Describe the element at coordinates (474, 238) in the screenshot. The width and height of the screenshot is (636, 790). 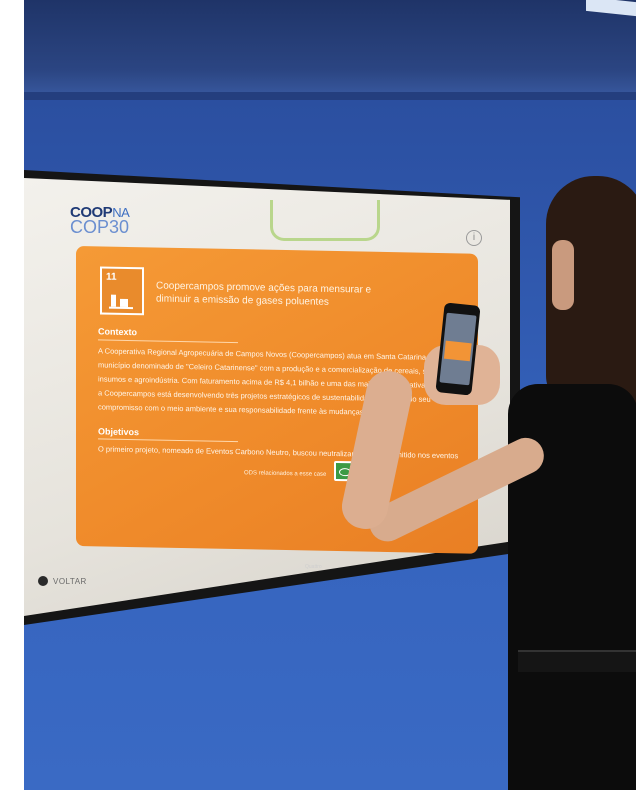
I see `info-icon: i` at that location.